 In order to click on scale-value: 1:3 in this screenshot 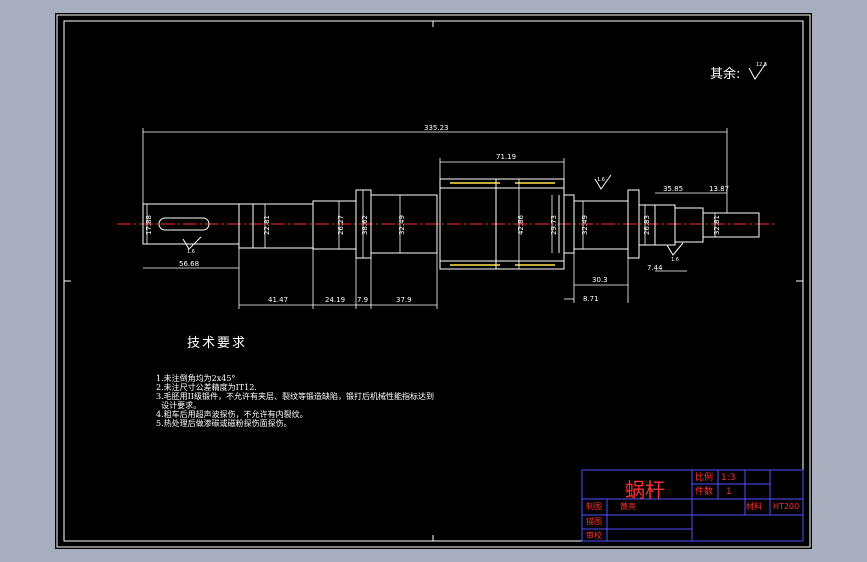, I will do `click(728, 478)`.